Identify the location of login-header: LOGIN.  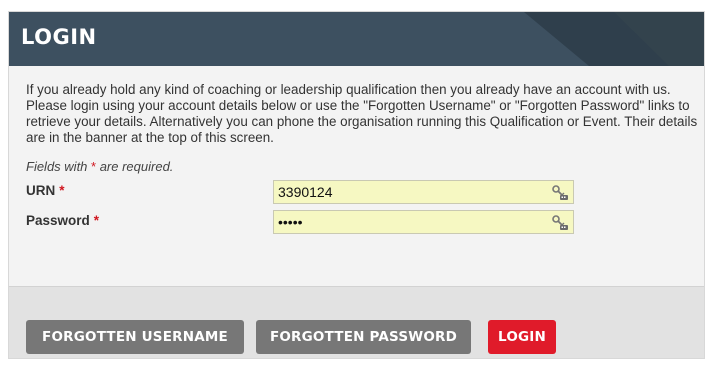
(356, 39).